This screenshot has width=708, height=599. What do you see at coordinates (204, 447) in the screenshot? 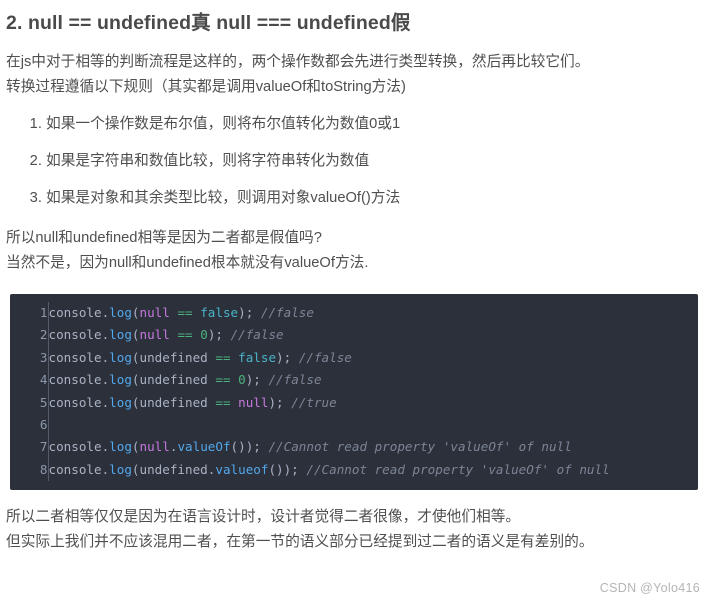
I see `code-token: valueOf` at bounding box center [204, 447].